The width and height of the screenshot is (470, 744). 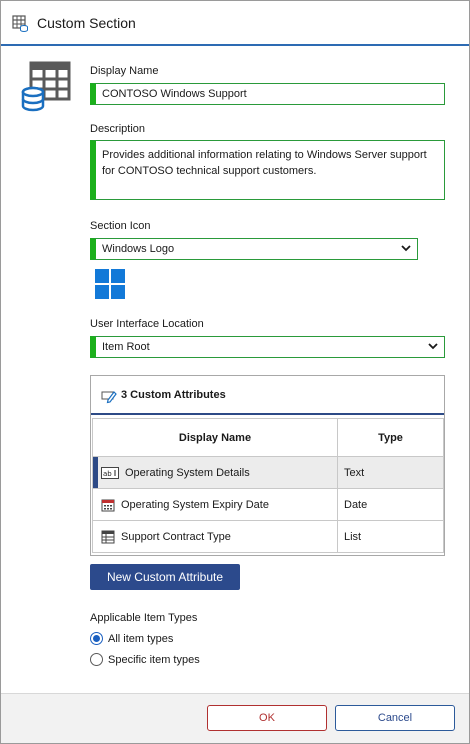 I want to click on radio-all-item-types: All item types, so click(x=131, y=638).